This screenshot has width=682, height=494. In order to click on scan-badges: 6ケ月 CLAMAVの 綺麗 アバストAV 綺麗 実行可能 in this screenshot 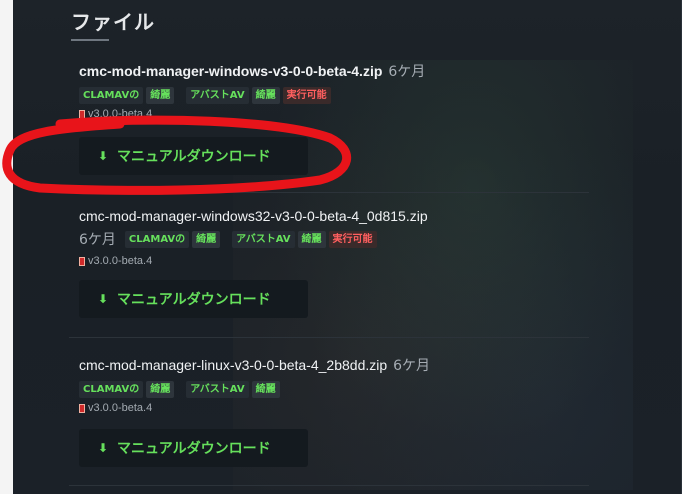, I will do `click(339, 239)`.